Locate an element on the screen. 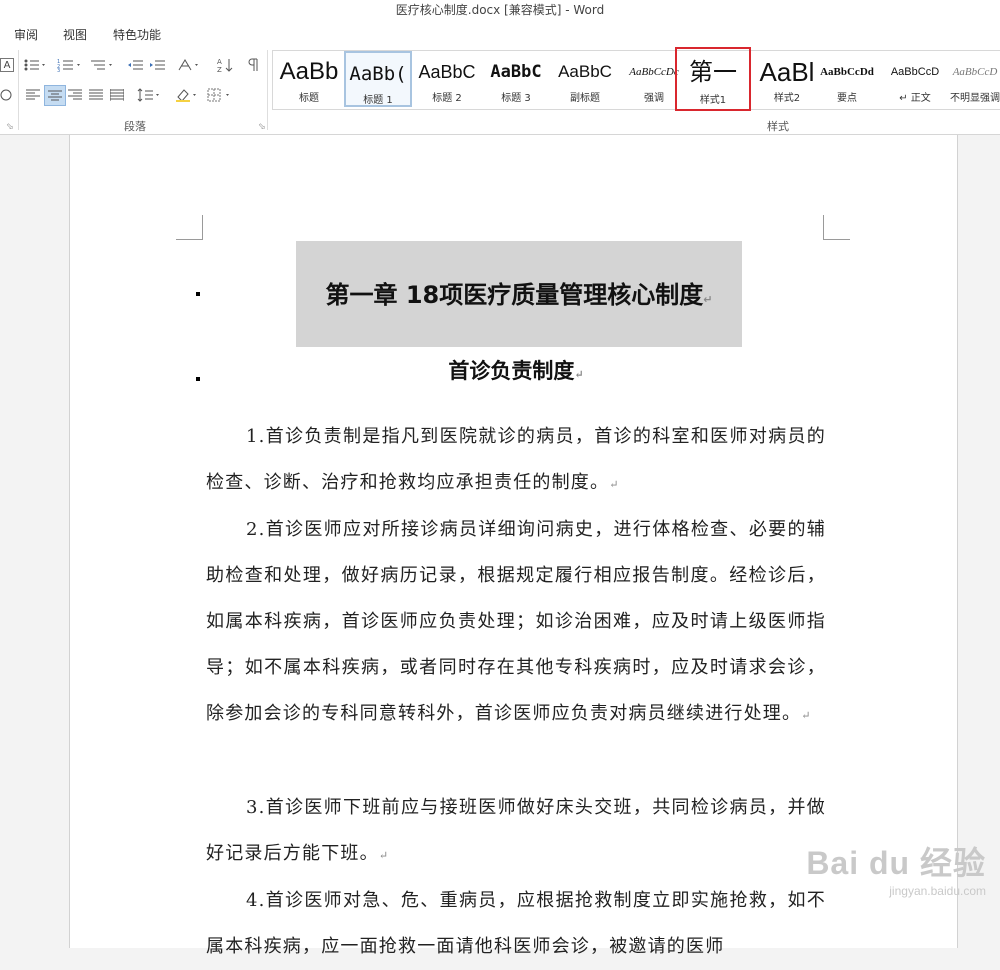 The height and width of the screenshot is (970, 1000). justify-button is located at coordinates (96, 95).